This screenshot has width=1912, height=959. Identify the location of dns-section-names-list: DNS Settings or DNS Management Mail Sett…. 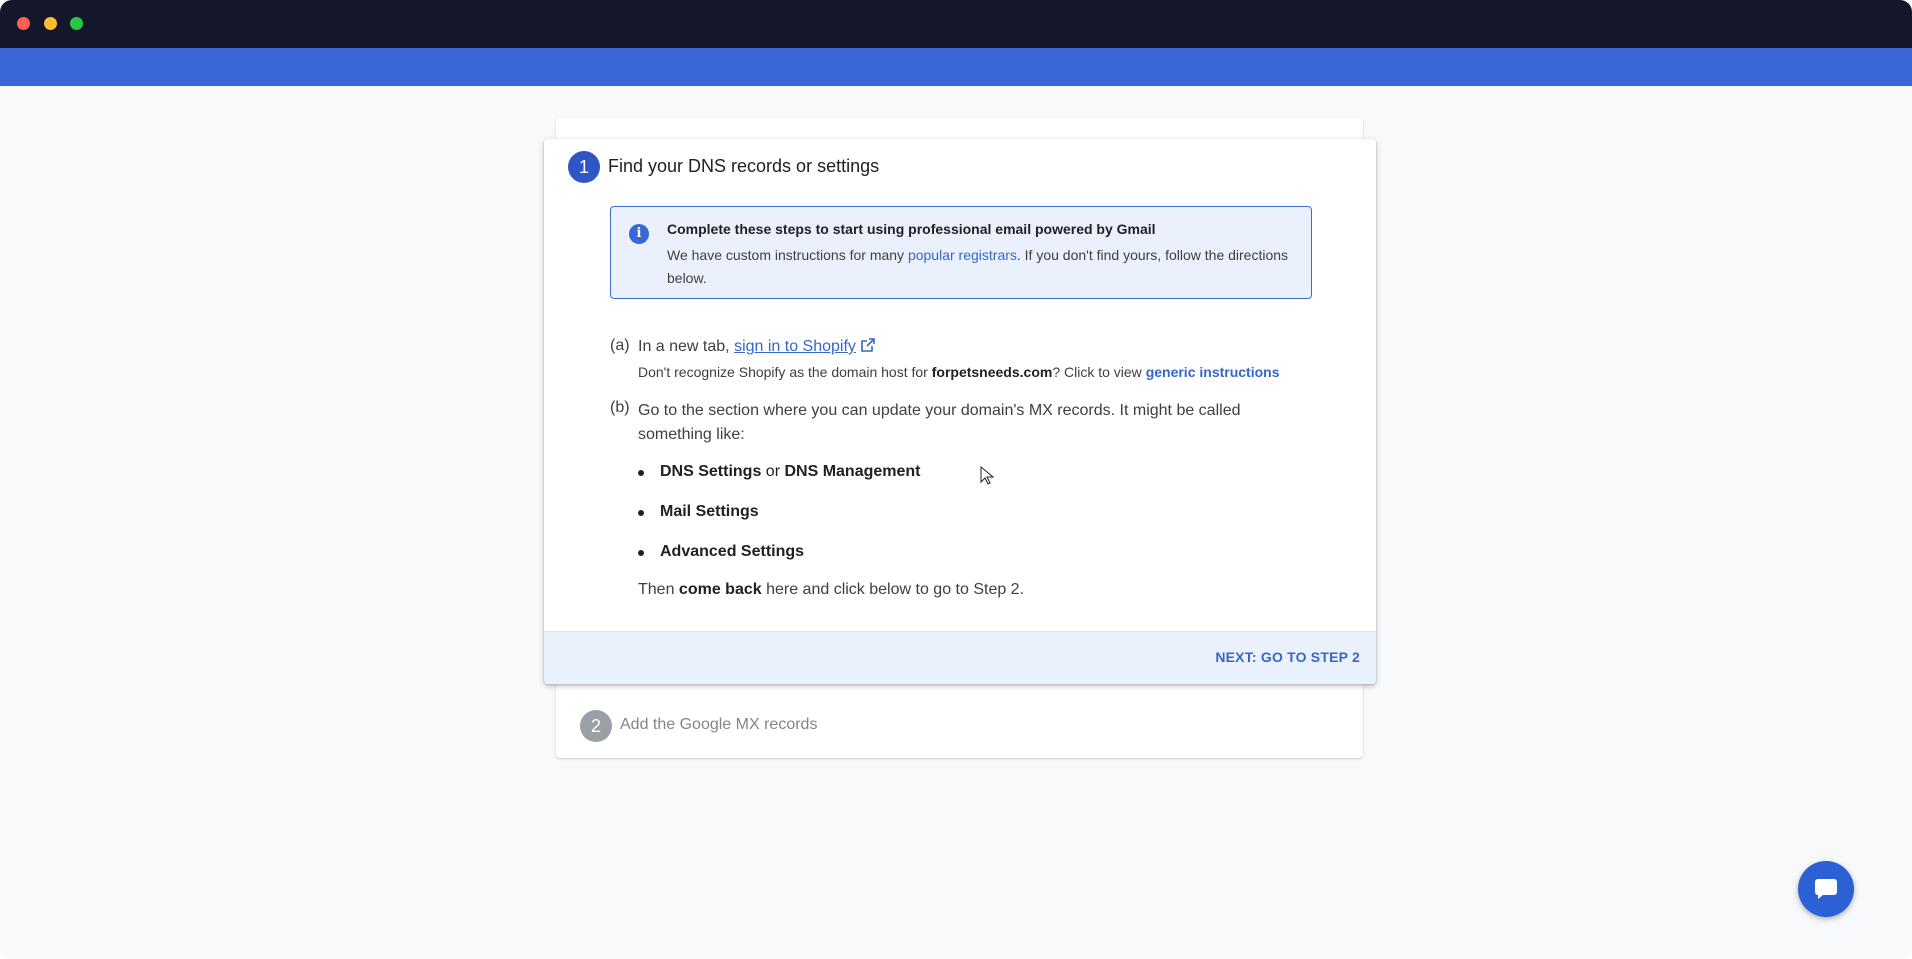
(779, 523).